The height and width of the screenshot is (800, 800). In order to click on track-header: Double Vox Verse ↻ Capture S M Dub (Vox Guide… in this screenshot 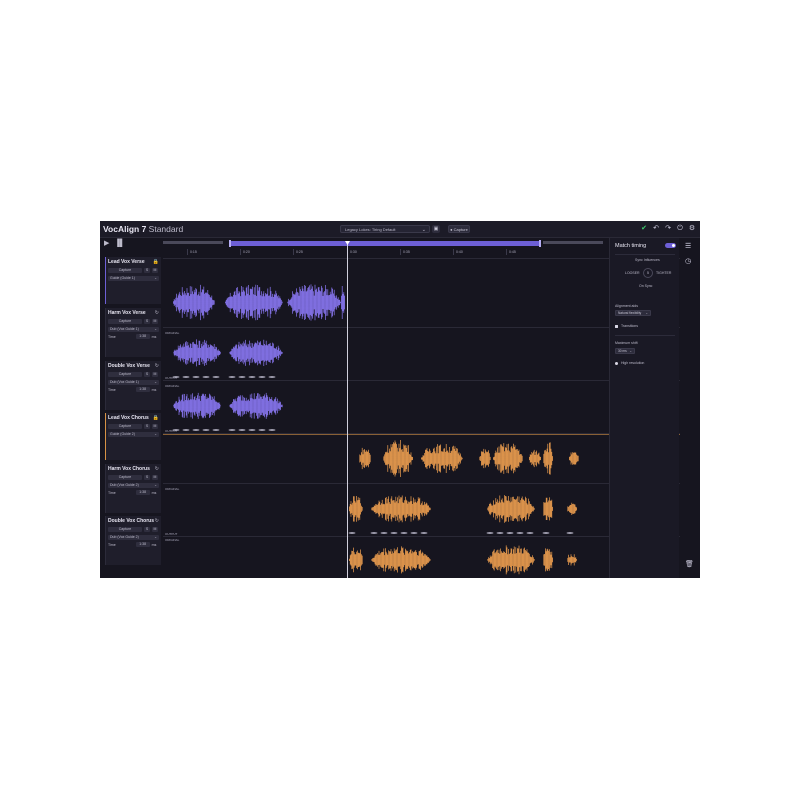, I will do `click(133, 385)`.